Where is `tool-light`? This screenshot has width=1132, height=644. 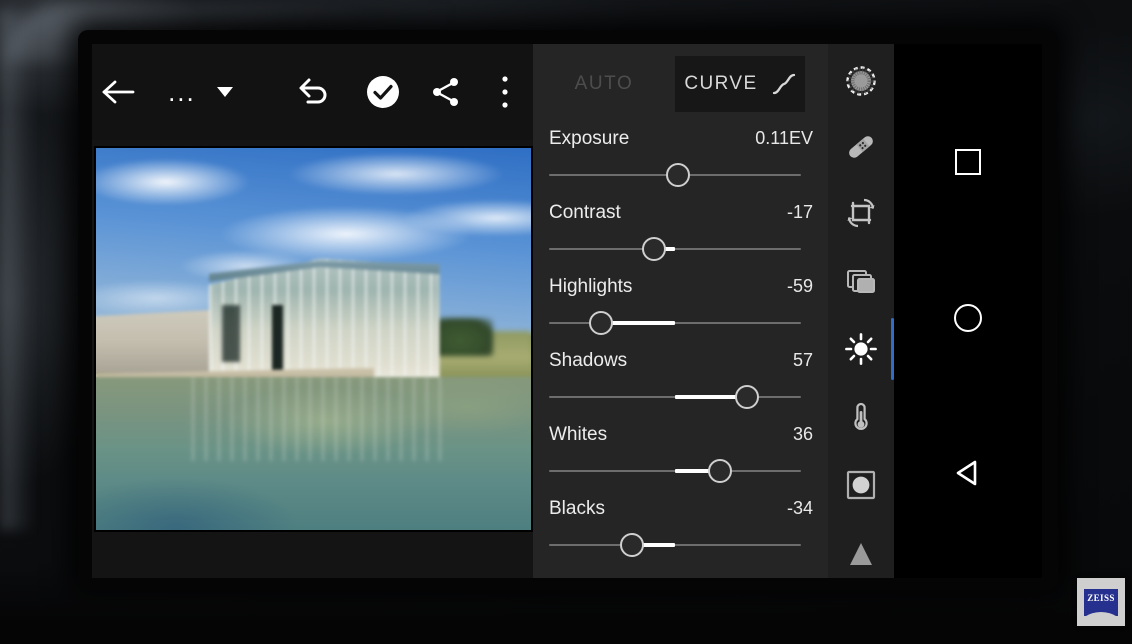
tool-light is located at coordinates (861, 349).